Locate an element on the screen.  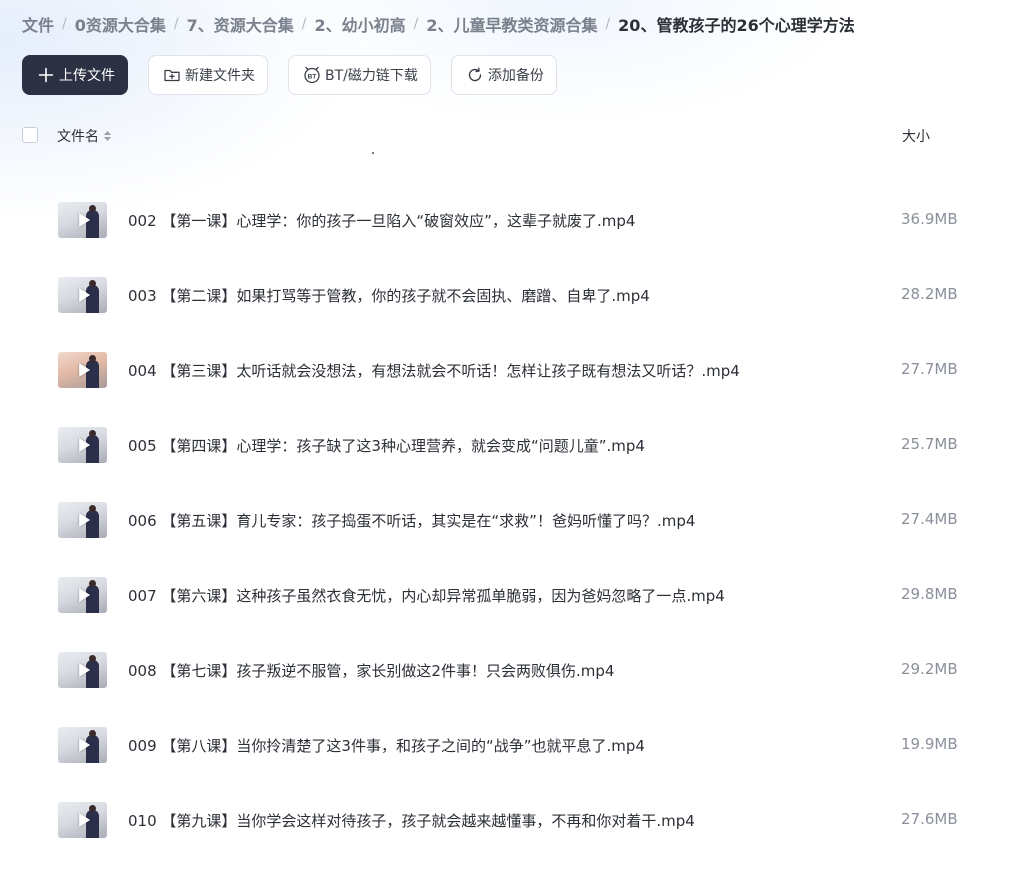
toolbar: 上传文件 新建文件夹 BT BT/磁力链下载 添加备份 is located at coordinates (289, 75).